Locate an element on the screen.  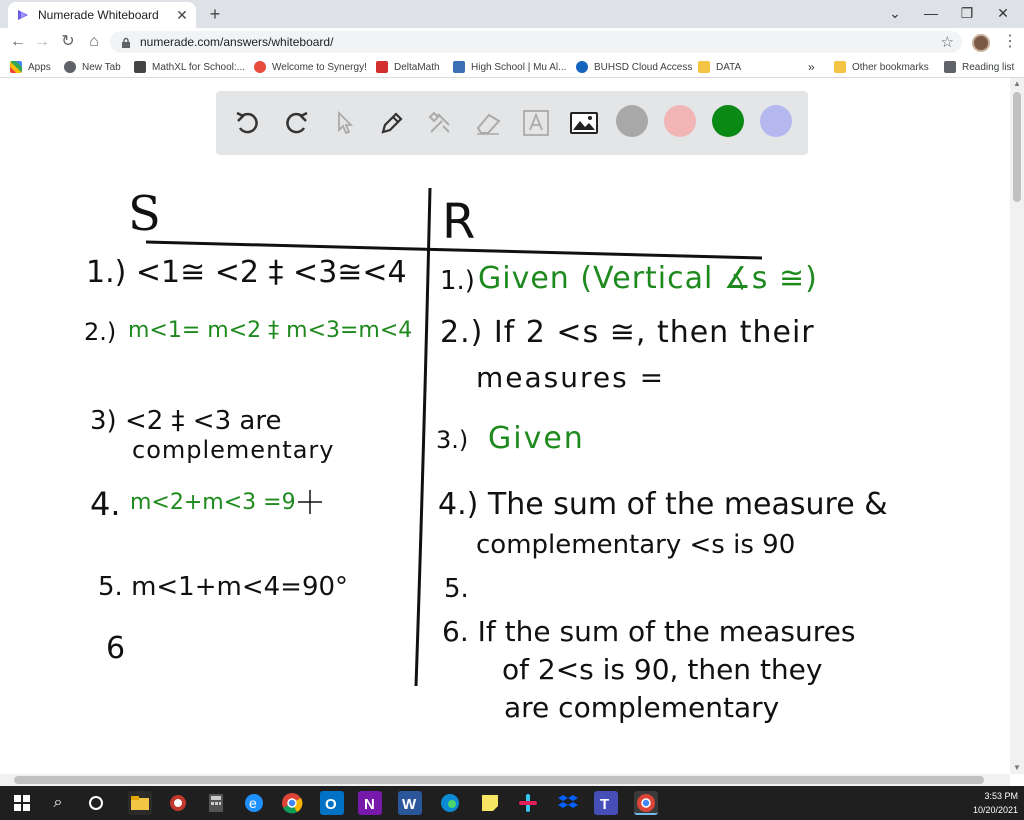
reason-6-line2: of 2<s is 90, then they is located at coordinates (662, 669).